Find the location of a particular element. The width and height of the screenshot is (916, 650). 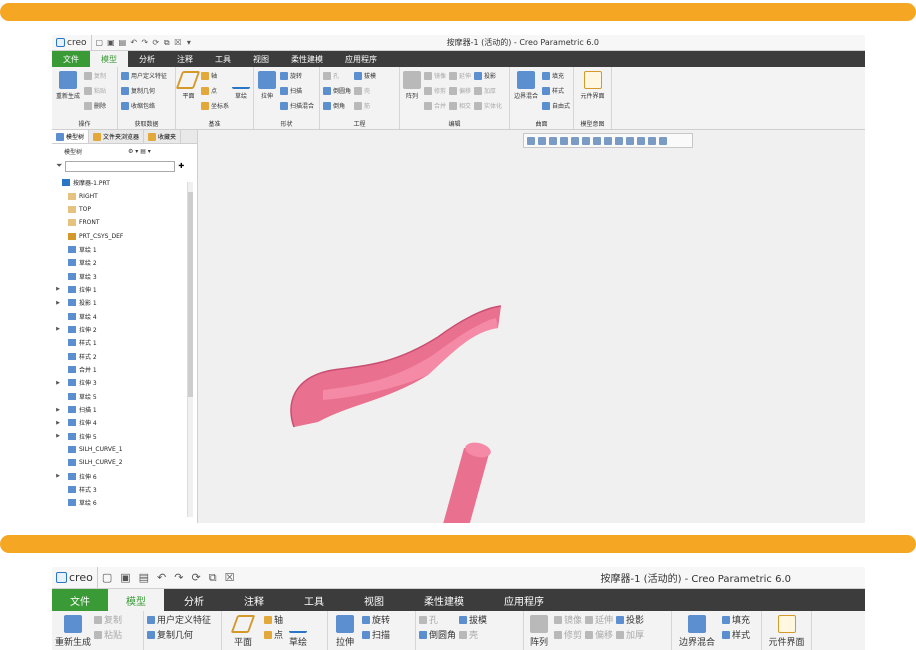

sketch-button-2: 草绘 is located at coordinates (298, 631).